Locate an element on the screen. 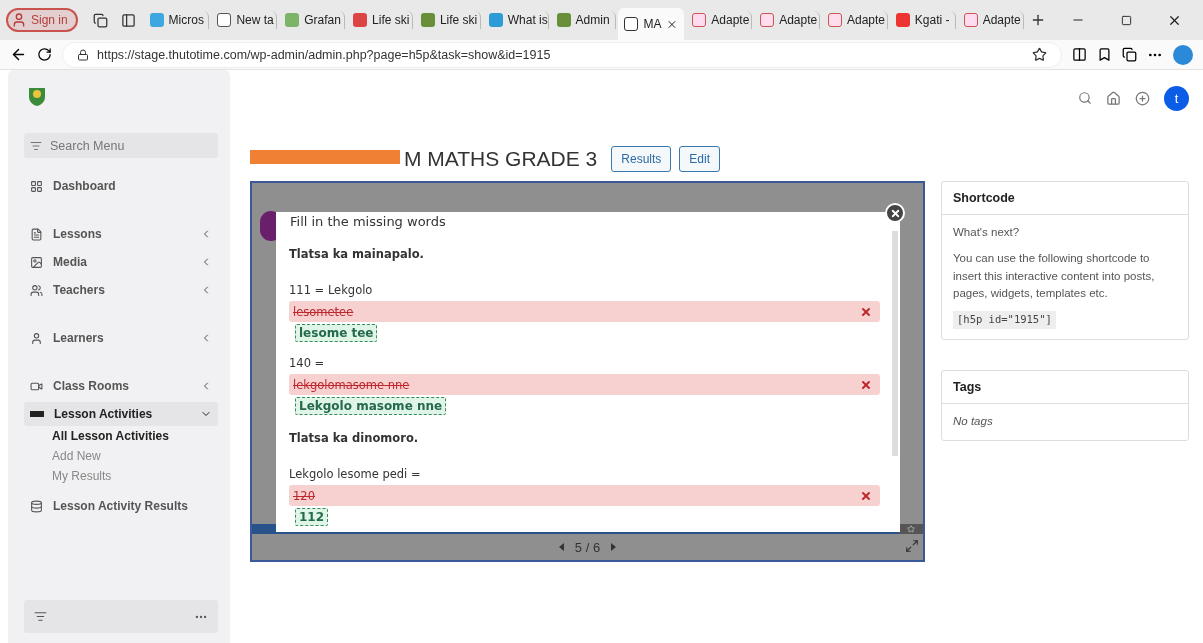 The height and width of the screenshot is (643, 1203). back-icon is located at coordinates (18, 54).